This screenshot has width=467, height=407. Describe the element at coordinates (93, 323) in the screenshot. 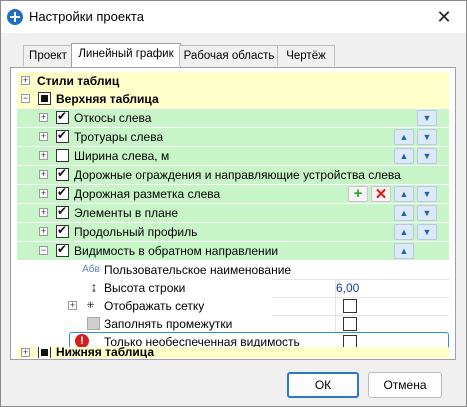

I see `fill-icon` at that location.